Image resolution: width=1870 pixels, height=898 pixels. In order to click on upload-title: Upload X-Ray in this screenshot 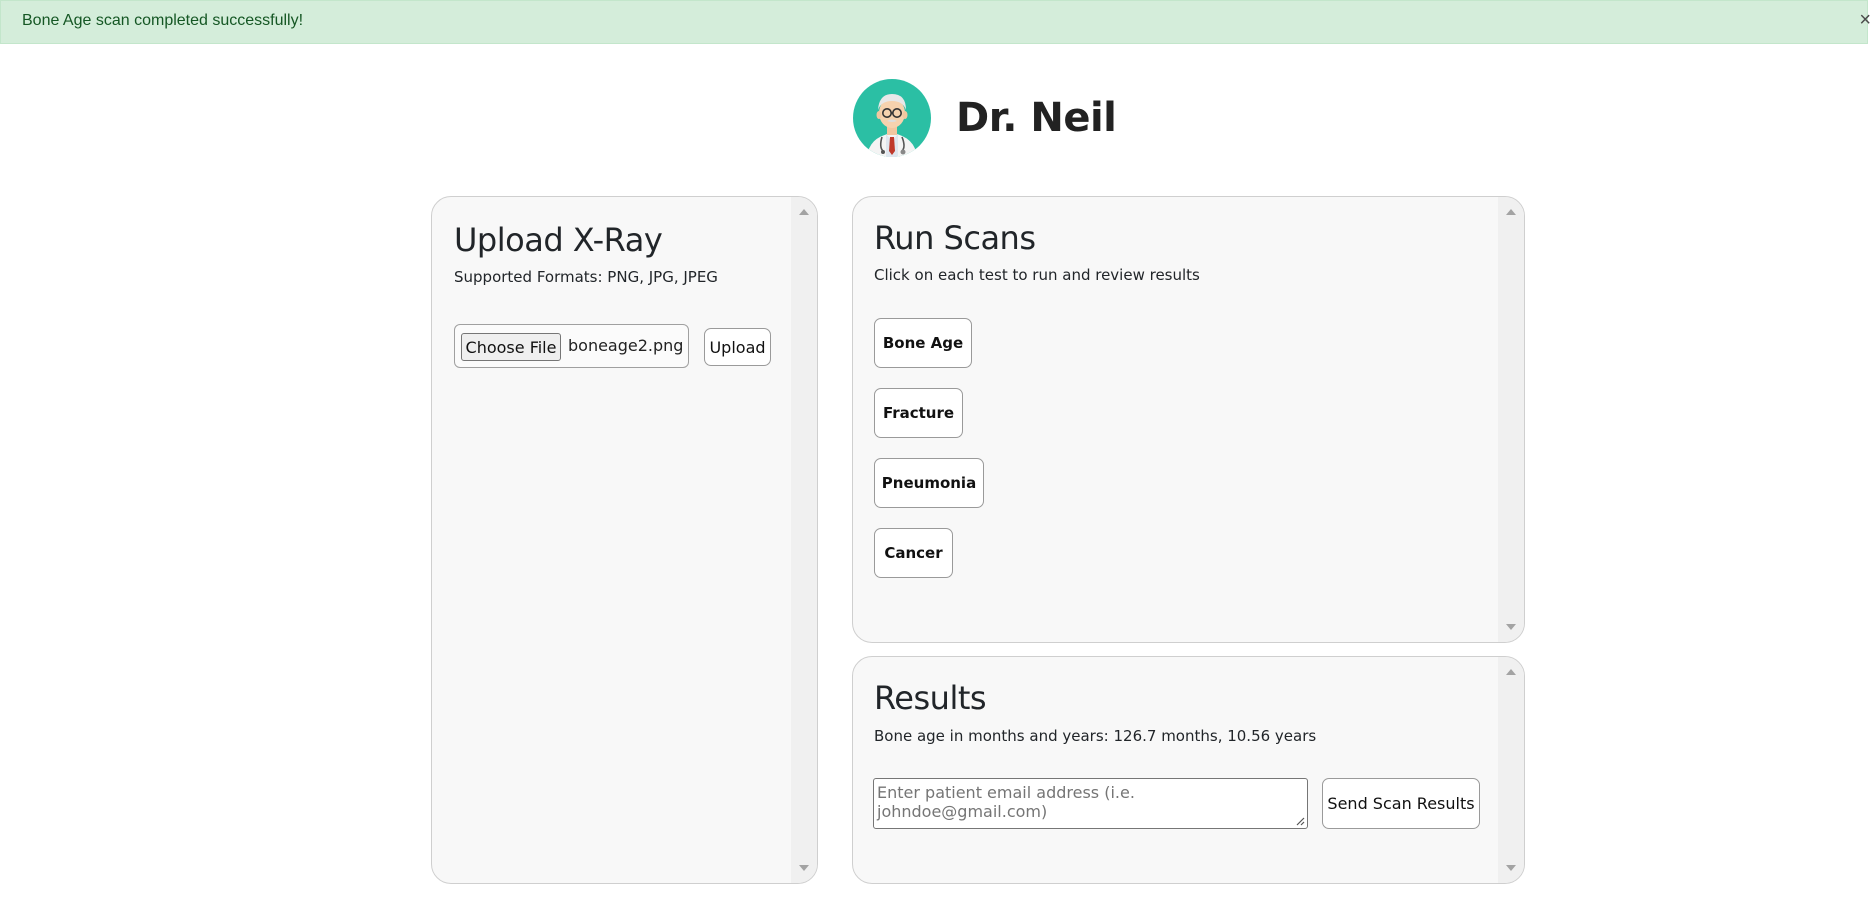, I will do `click(558, 240)`.